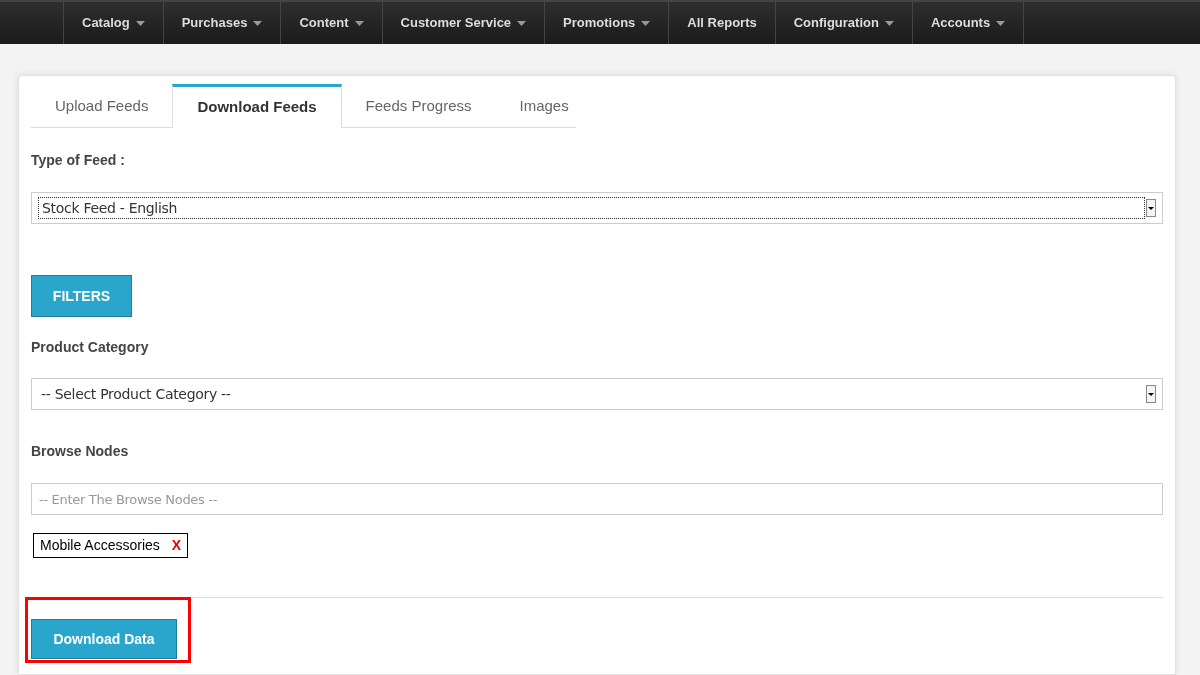 This screenshot has height=675, width=1200. What do you see at coordinates (100, 545) in the screenshot?
I see `tag-label: Mobile Accessories` at bounding box center [100, 545].